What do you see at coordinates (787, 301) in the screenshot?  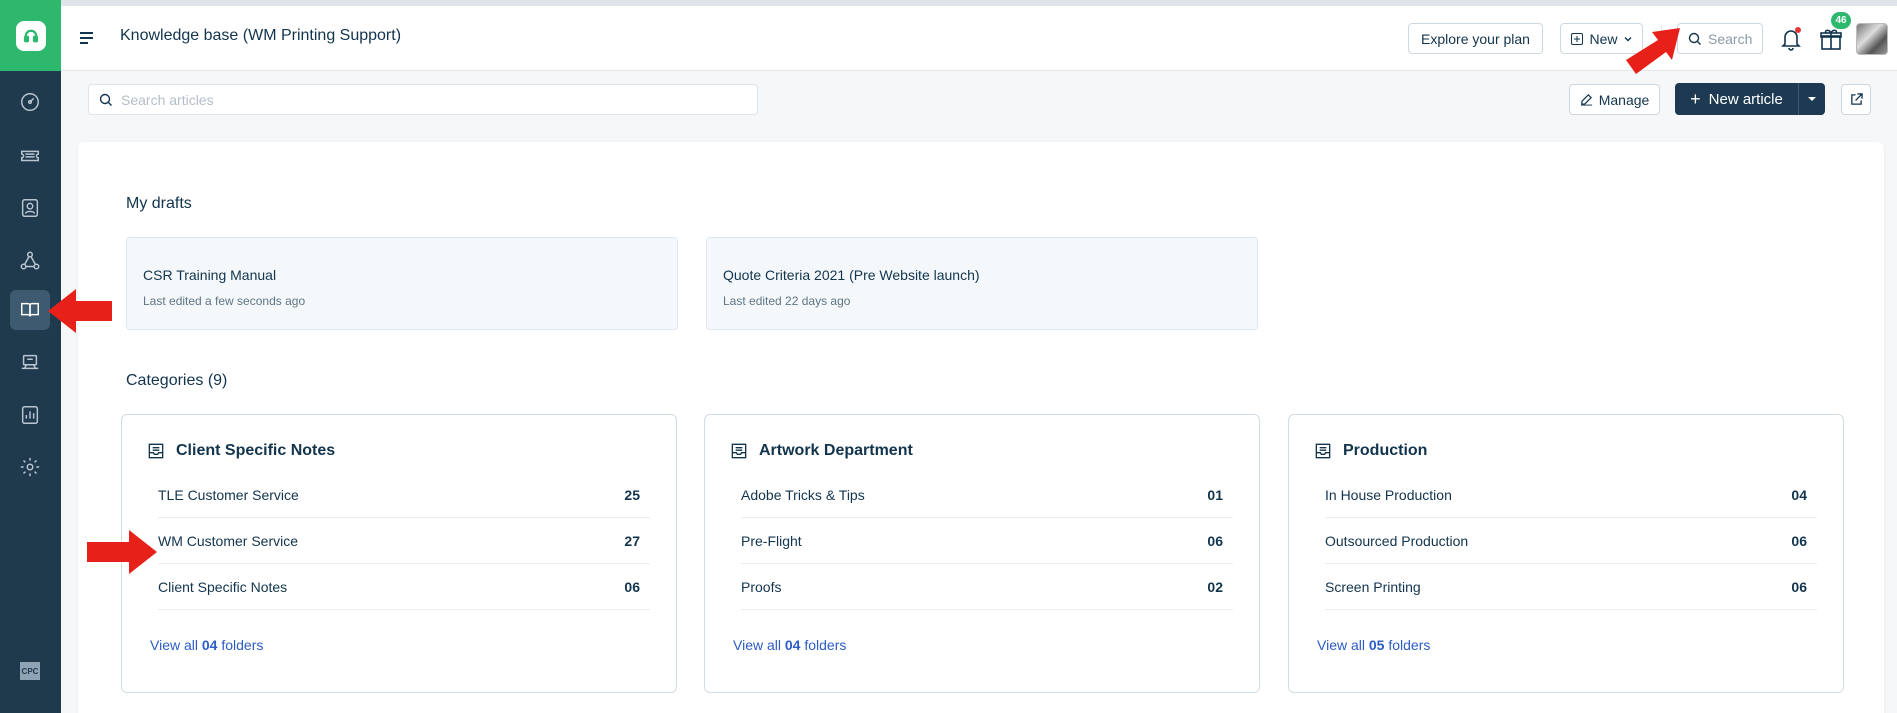 I see `draft-last-edited: Last edited 22 days ago` at bounding box center [787, 301].